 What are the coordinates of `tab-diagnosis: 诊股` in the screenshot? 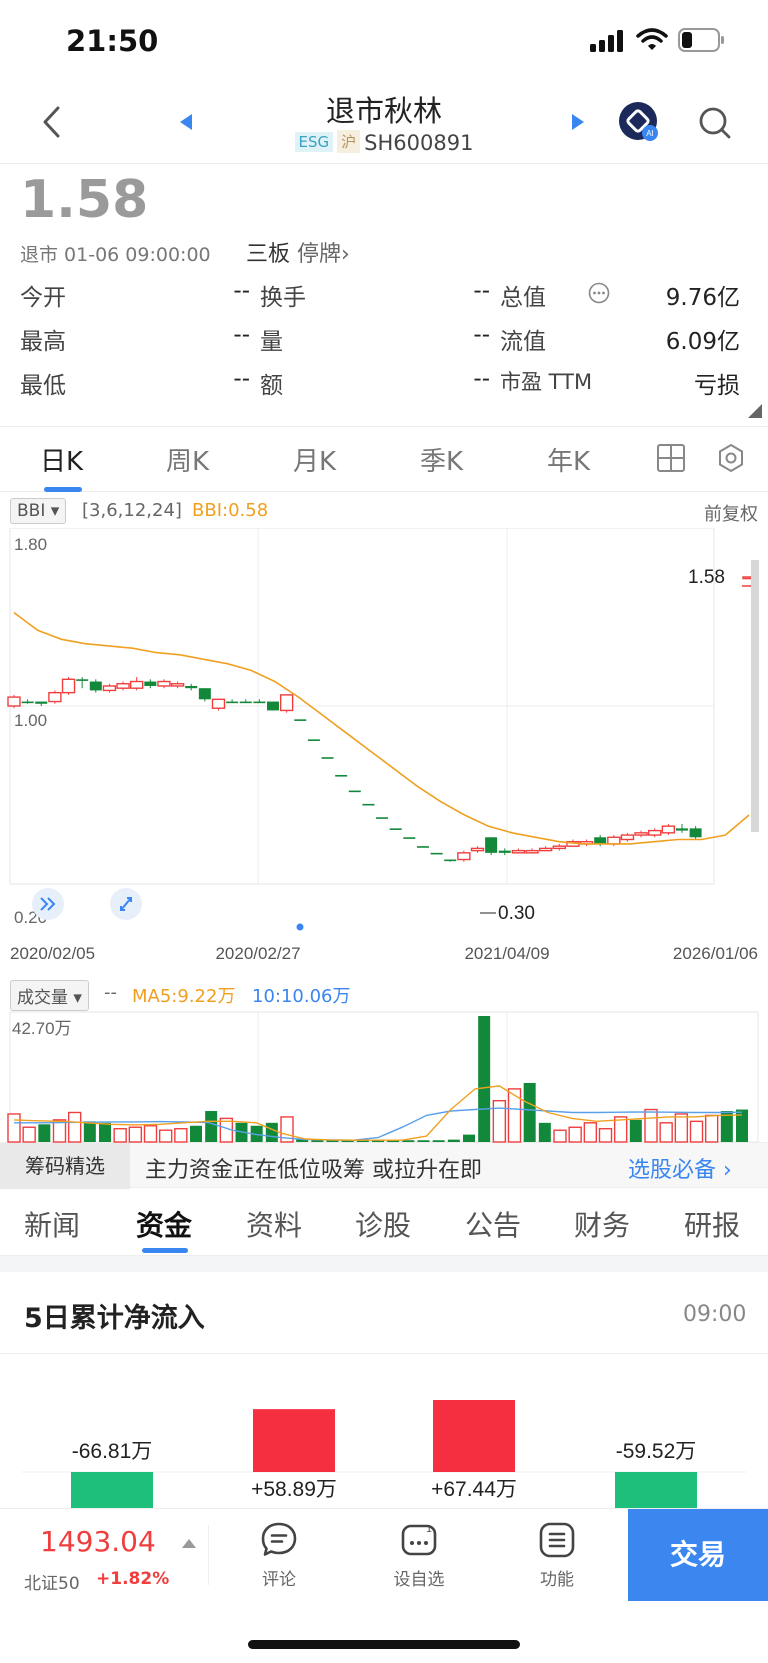 It's located at (383, 1224).